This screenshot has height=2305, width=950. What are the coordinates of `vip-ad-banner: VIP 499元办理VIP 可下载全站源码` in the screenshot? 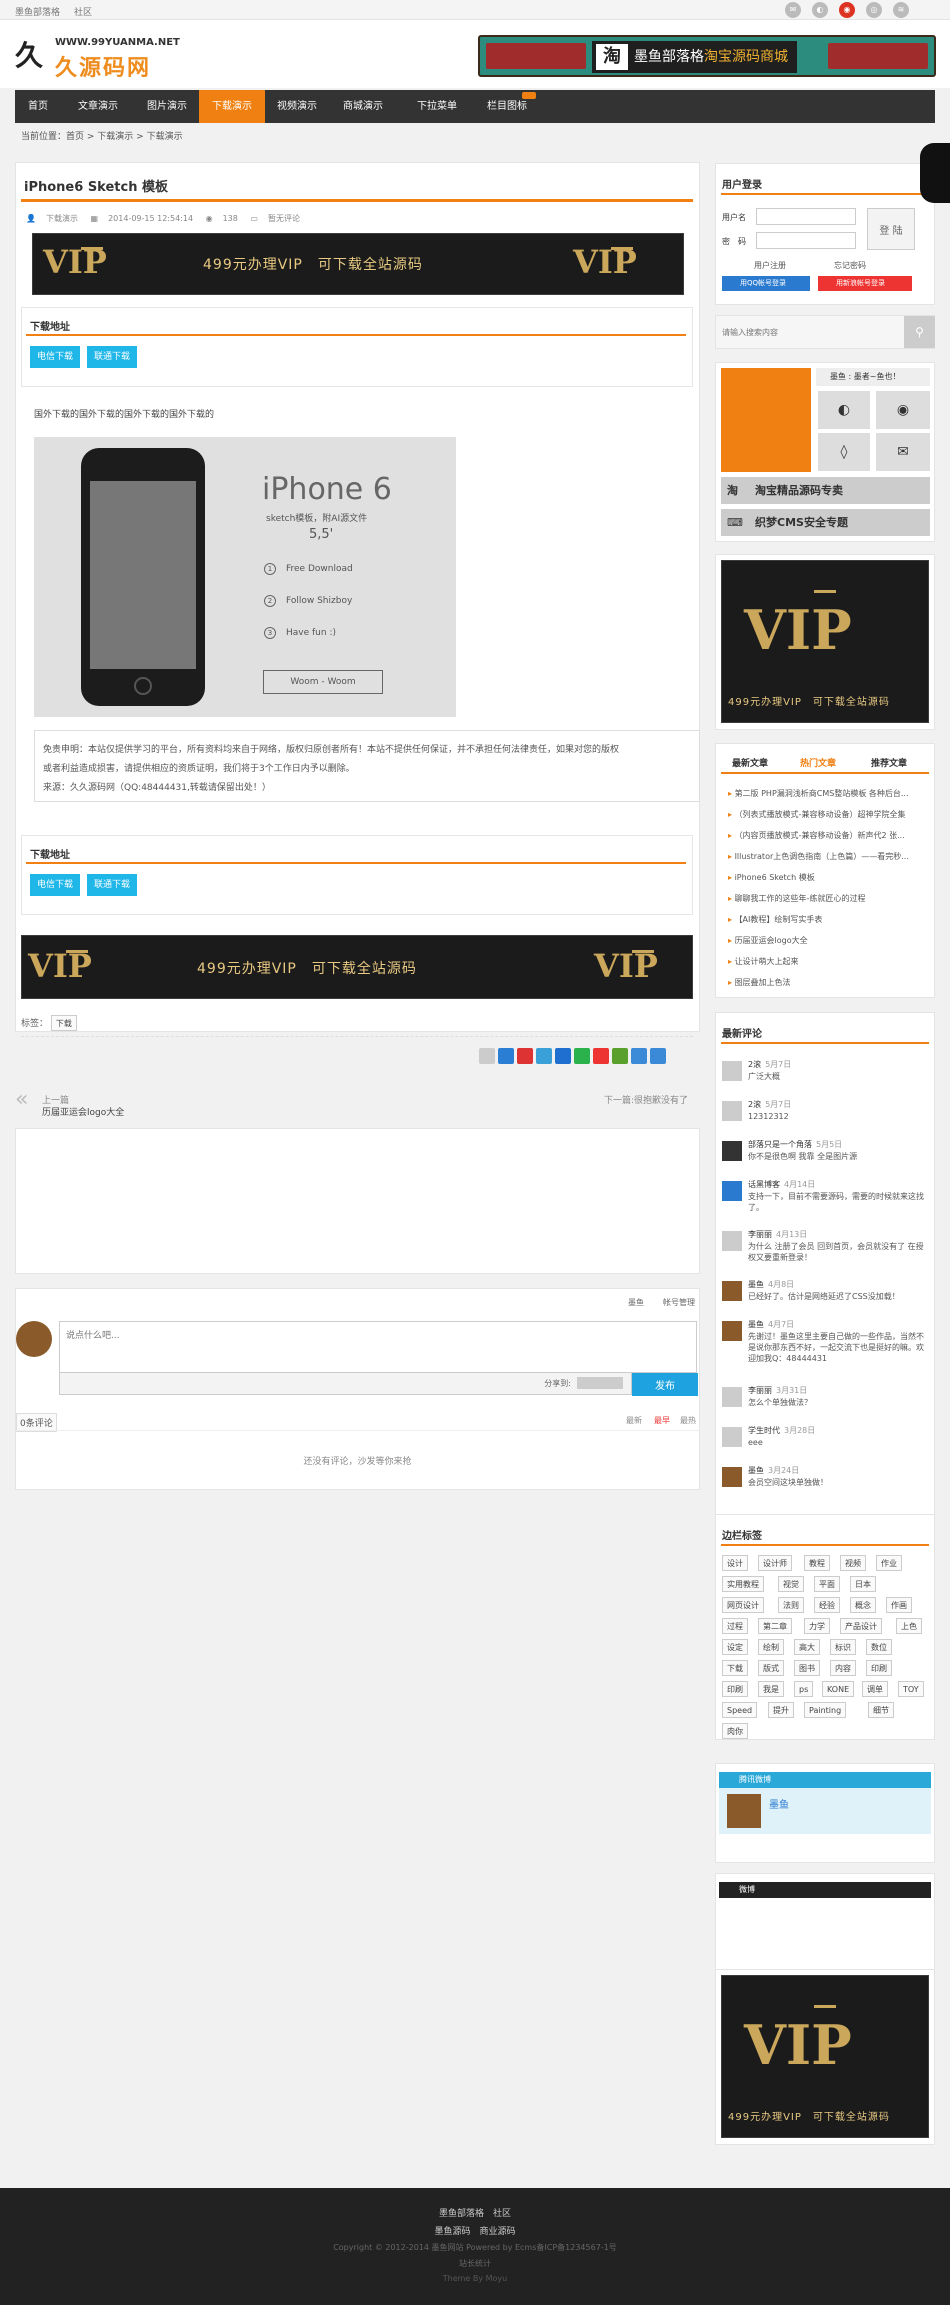 It's located at (825, 2056).